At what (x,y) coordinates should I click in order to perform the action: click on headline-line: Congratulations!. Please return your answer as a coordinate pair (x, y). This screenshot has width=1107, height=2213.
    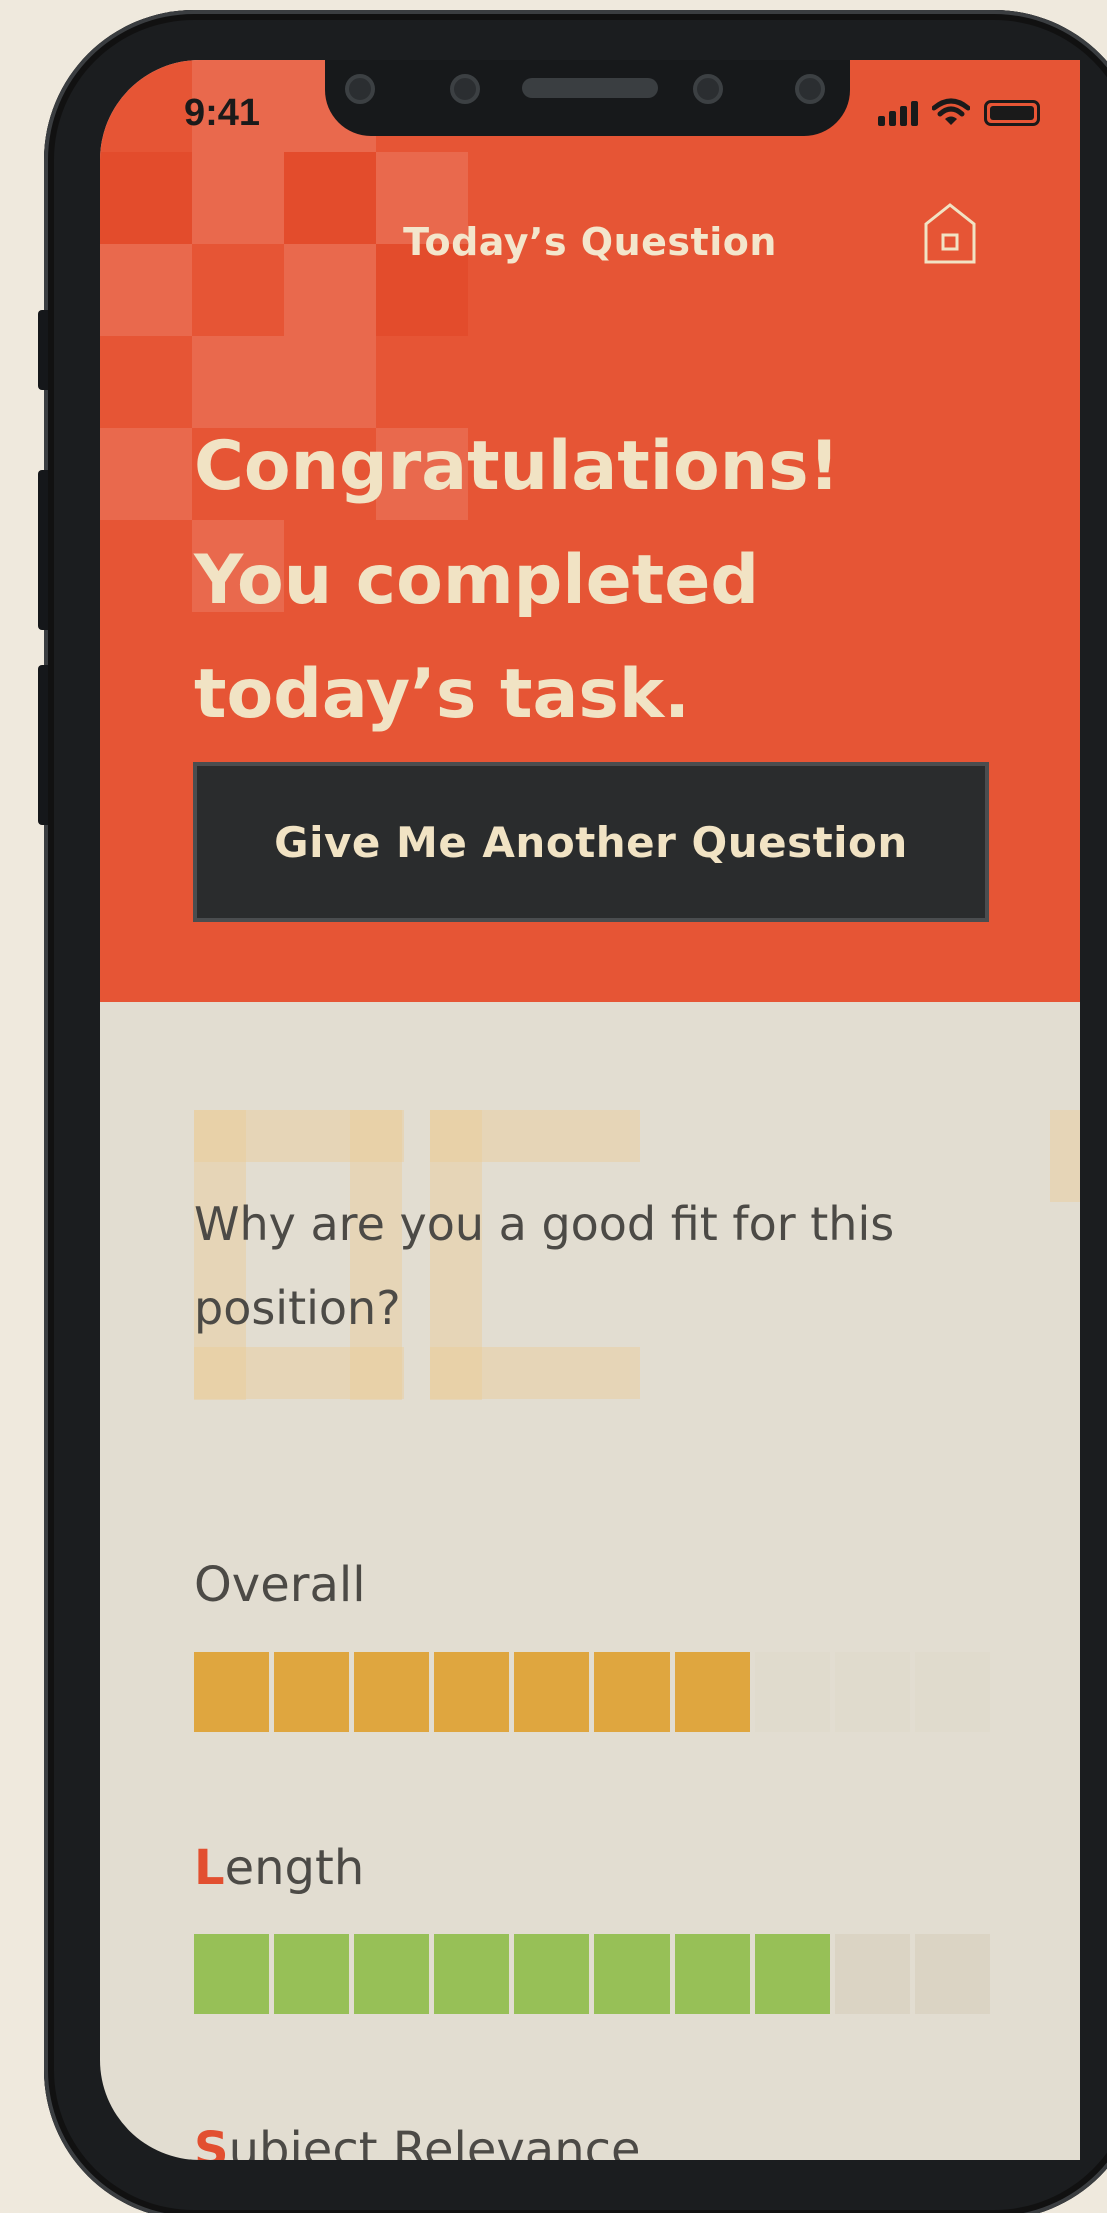
    Looking at the image, I should click on (517, 466).